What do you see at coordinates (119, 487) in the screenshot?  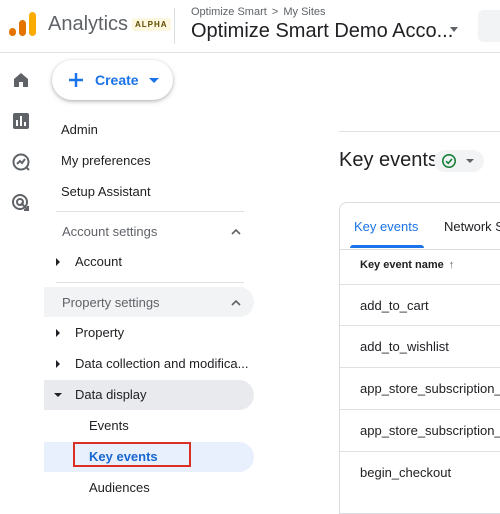 I see `nav-audiences-label: Audiences` at bounding box center [119, 487].